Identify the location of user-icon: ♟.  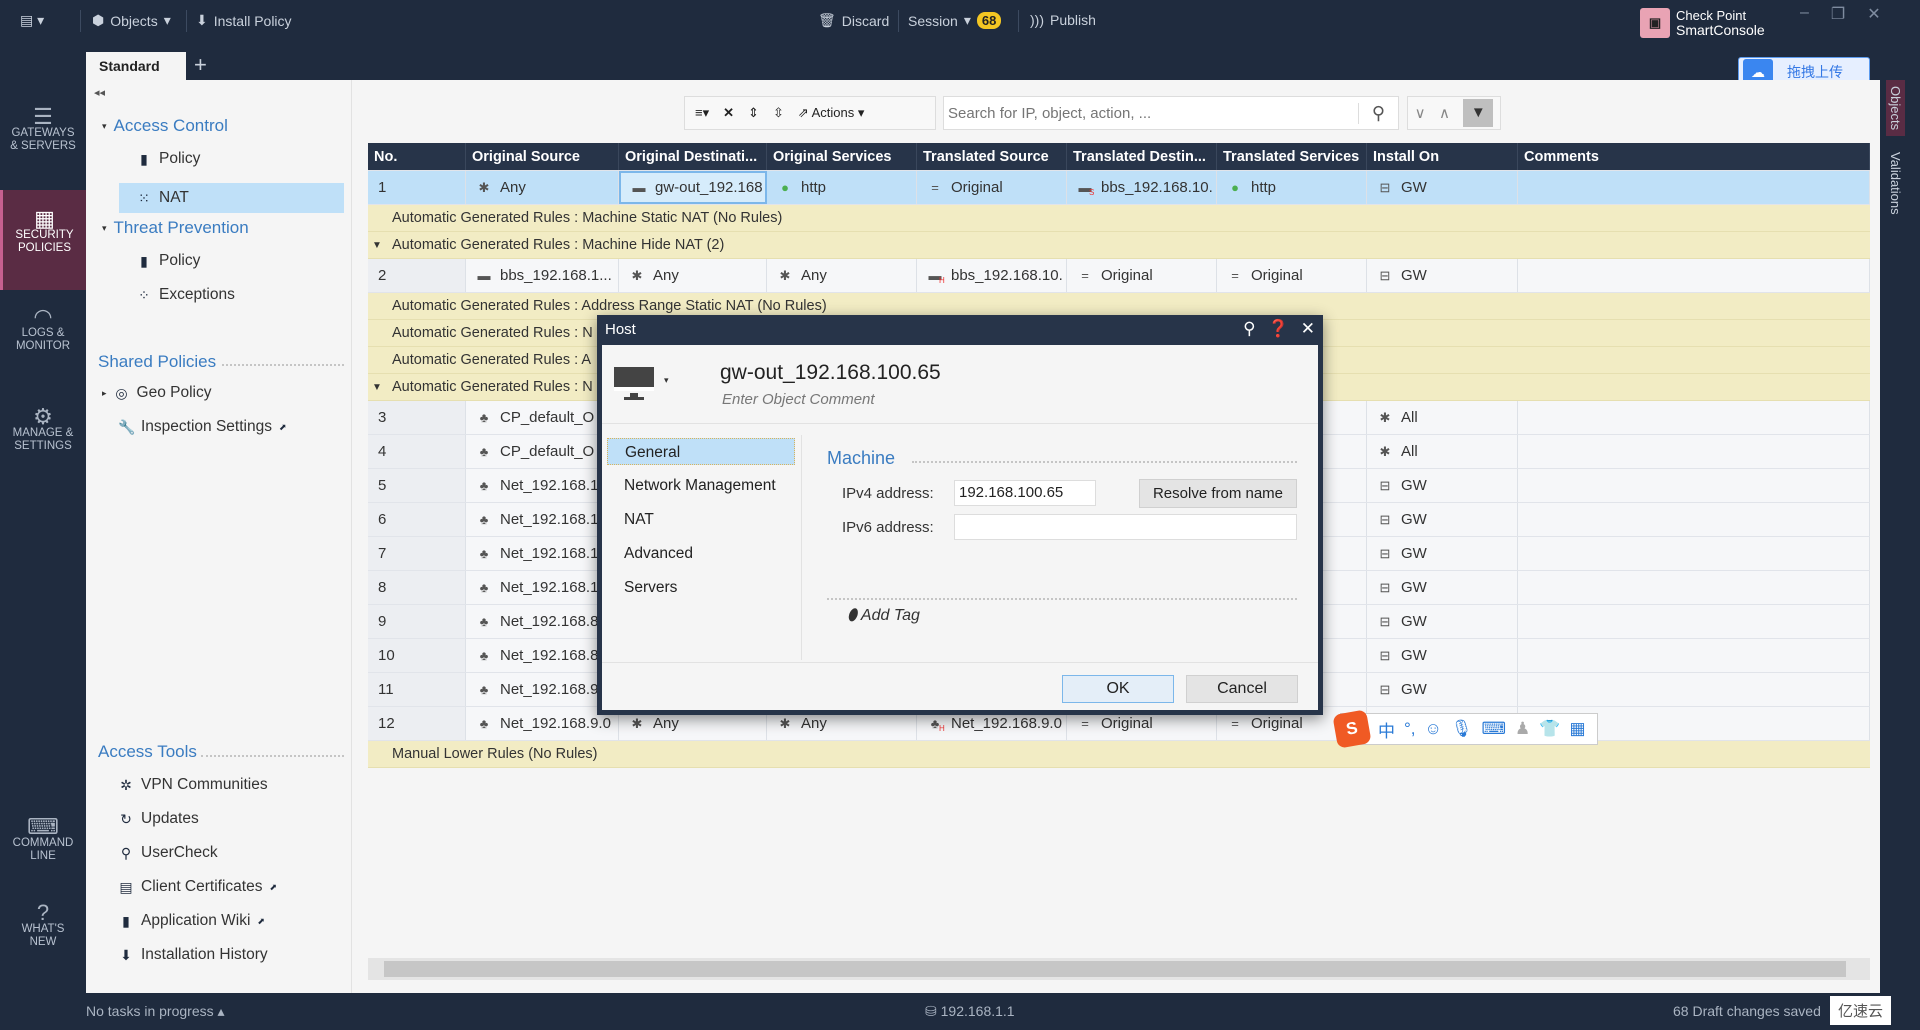
(1522, 729).